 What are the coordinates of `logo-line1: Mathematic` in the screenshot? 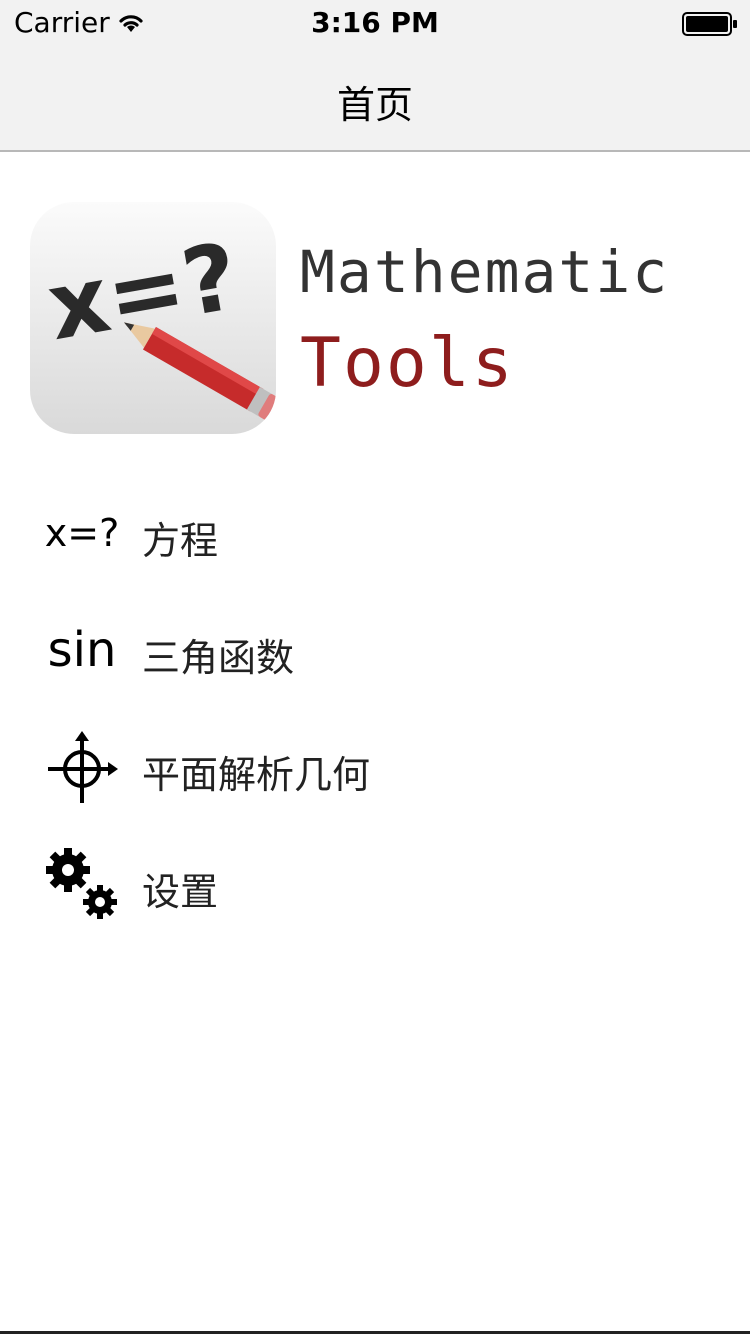 It's located at (484, 272).